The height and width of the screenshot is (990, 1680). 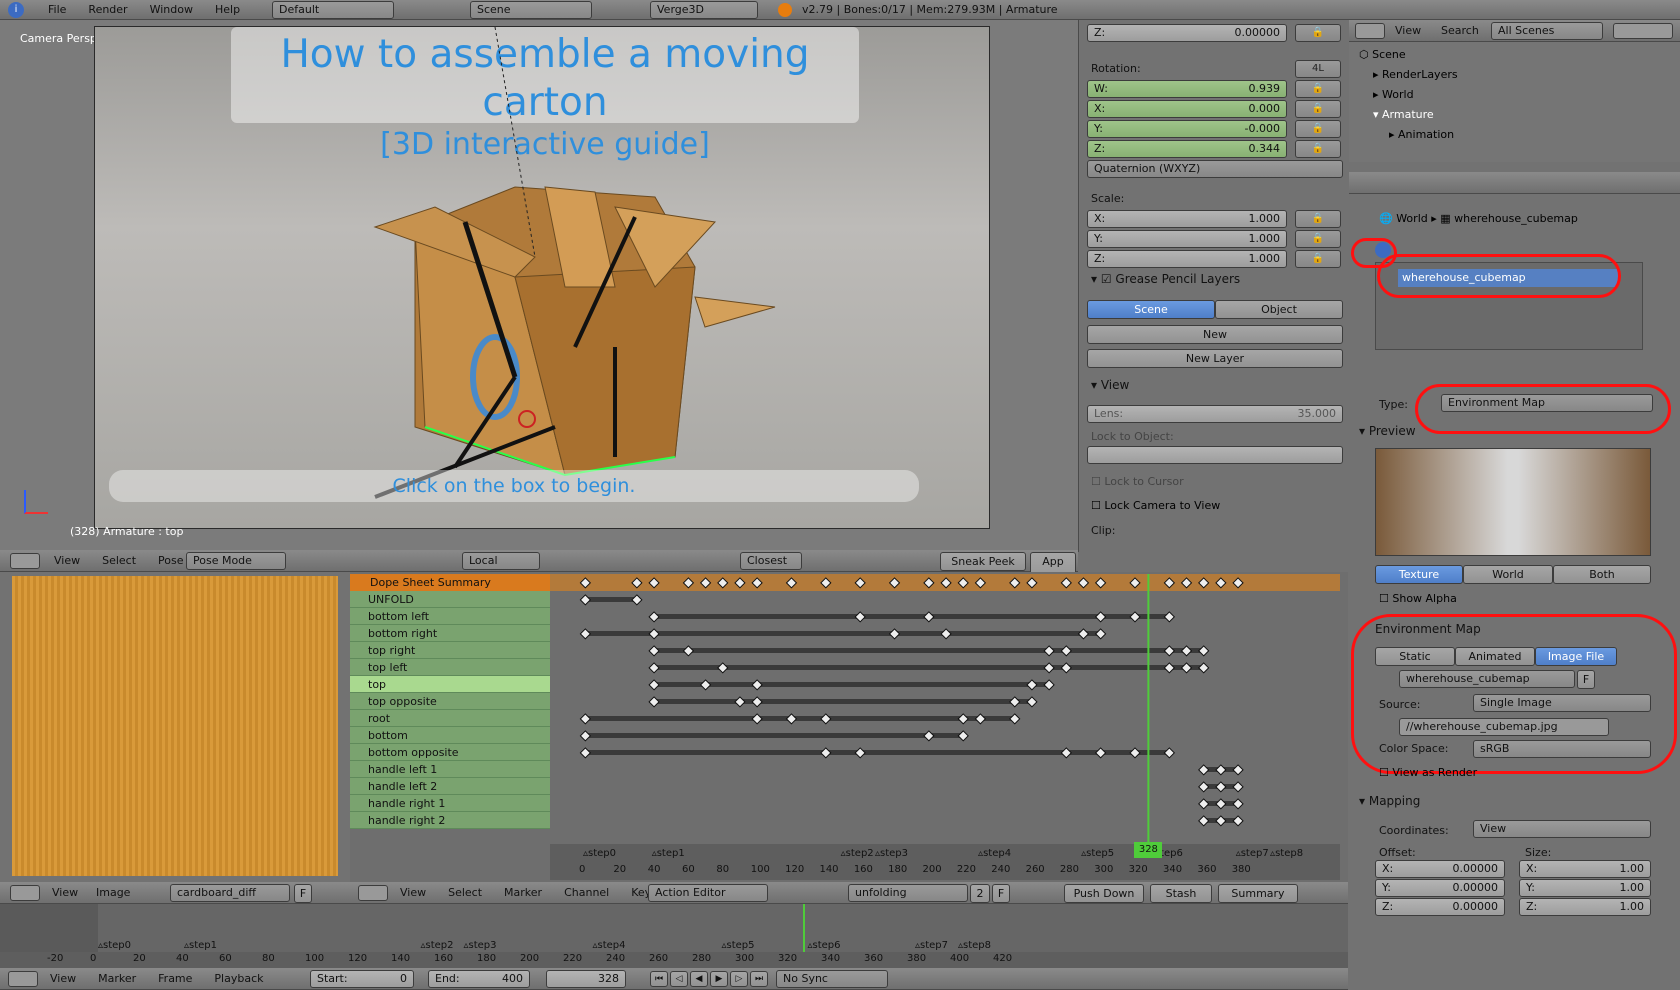 What do you see at coordinates (609, 945) in the screenshot?
I see `timeline-marker: ▵step4` at bounding box center [609, 945].